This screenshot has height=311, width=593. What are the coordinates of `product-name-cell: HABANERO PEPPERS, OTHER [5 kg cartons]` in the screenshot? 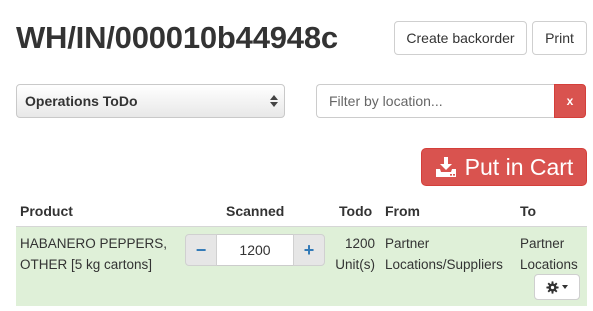 It's located at (94, 254).